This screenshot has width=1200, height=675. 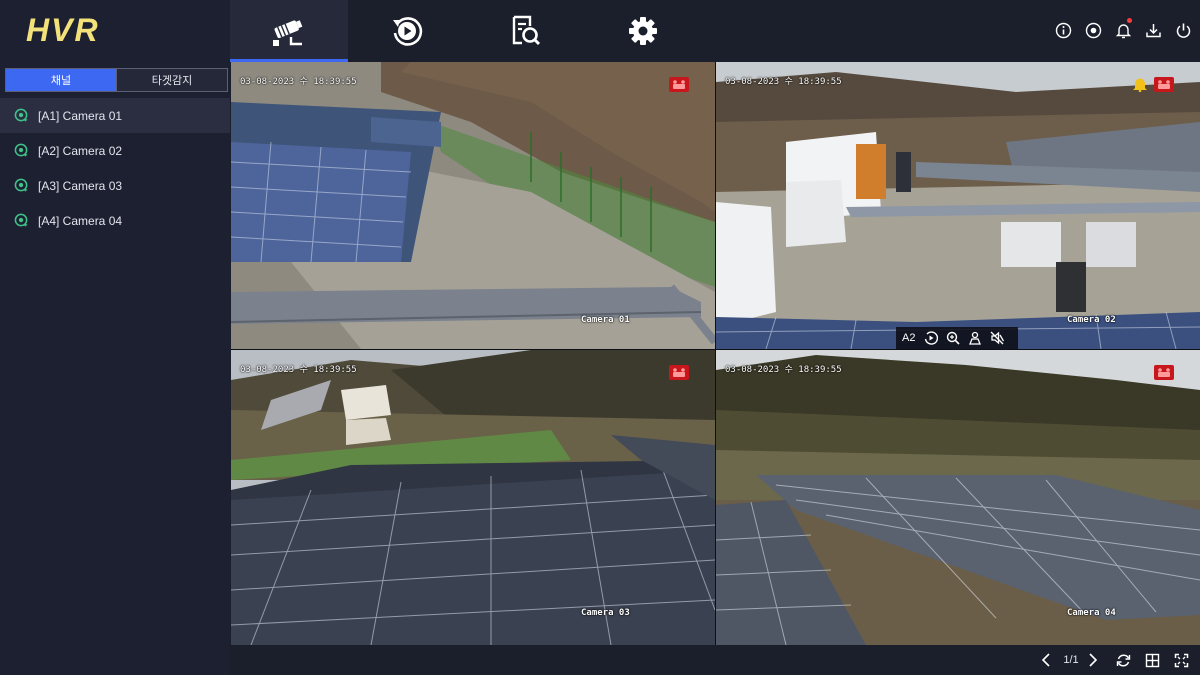 I want to click on previous-page-button, so click(x=1046, y=660).